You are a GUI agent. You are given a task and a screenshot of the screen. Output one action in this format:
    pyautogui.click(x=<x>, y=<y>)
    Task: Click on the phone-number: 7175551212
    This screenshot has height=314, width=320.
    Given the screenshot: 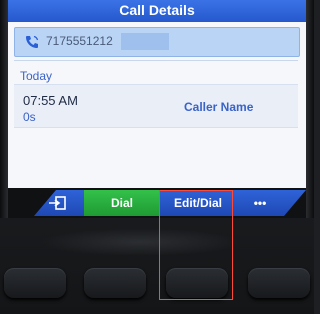 What is the action you would take?
    pyautogui.click(x=79, y=41)
    